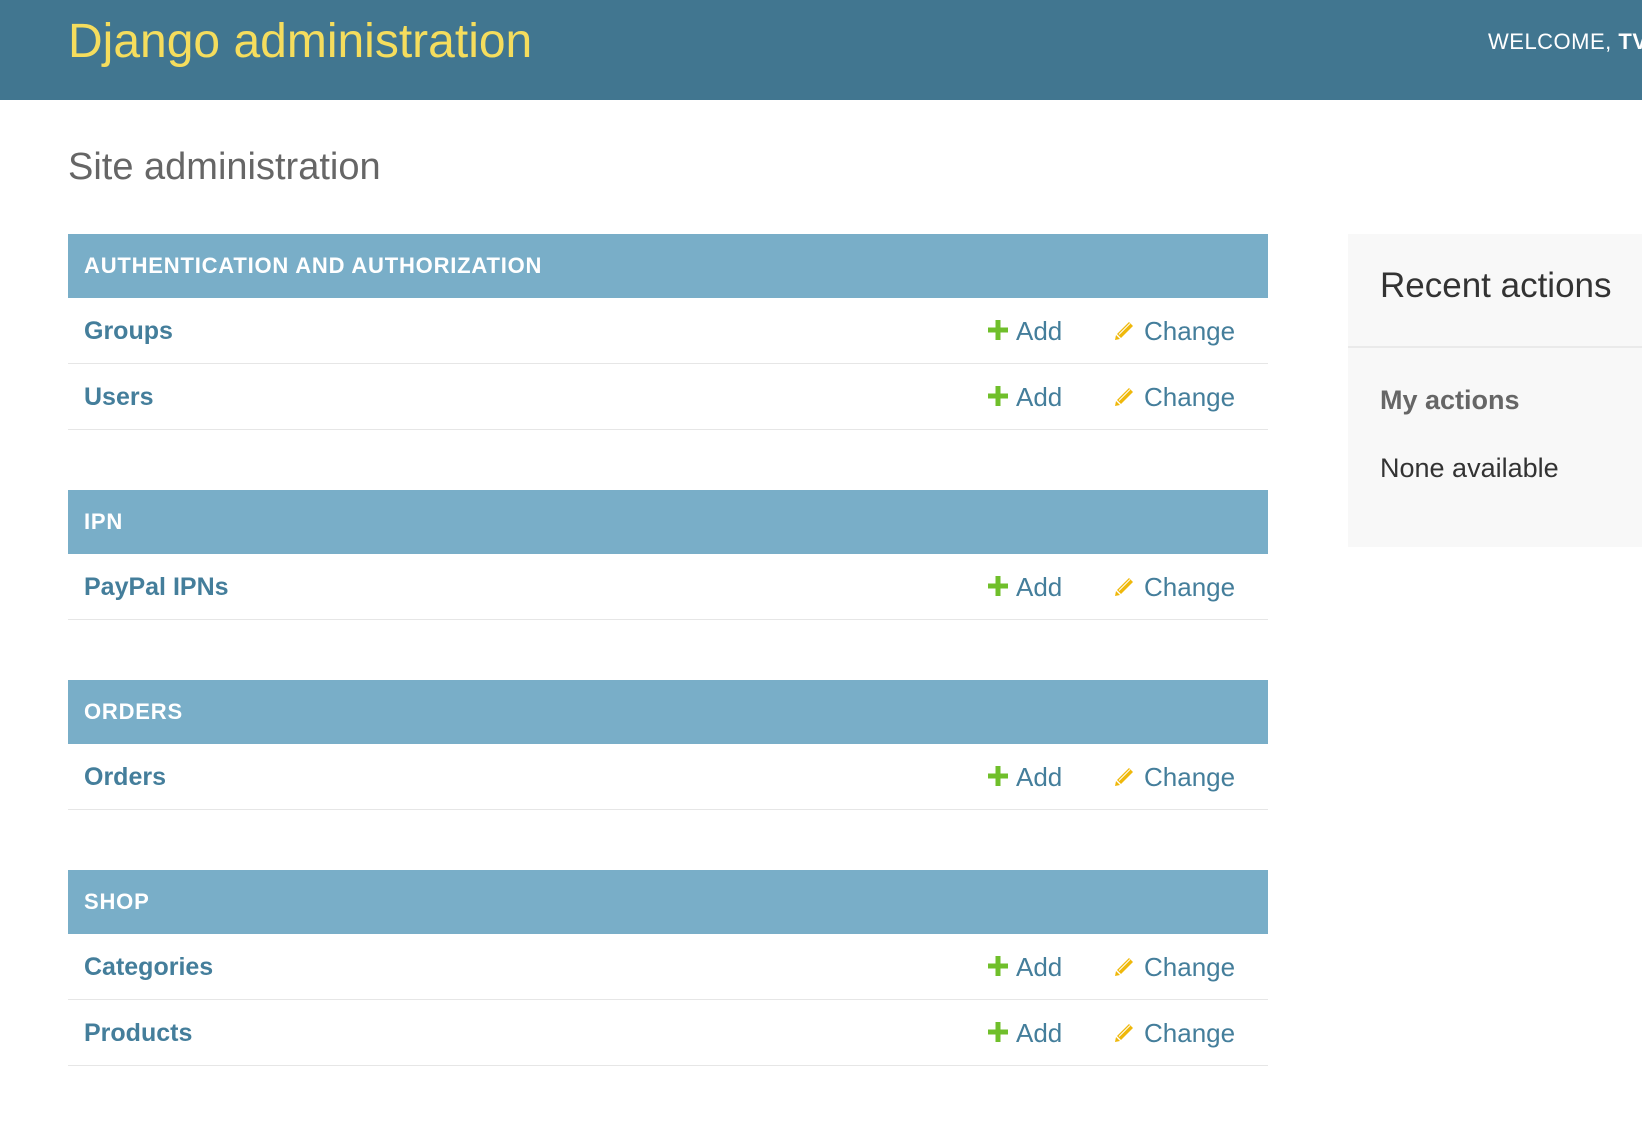 This screenshot has height=1126, width=1642. Describe the element at coordinates (128, 331) in the screenshot. I see `model-link-groups: Groups` at that location.